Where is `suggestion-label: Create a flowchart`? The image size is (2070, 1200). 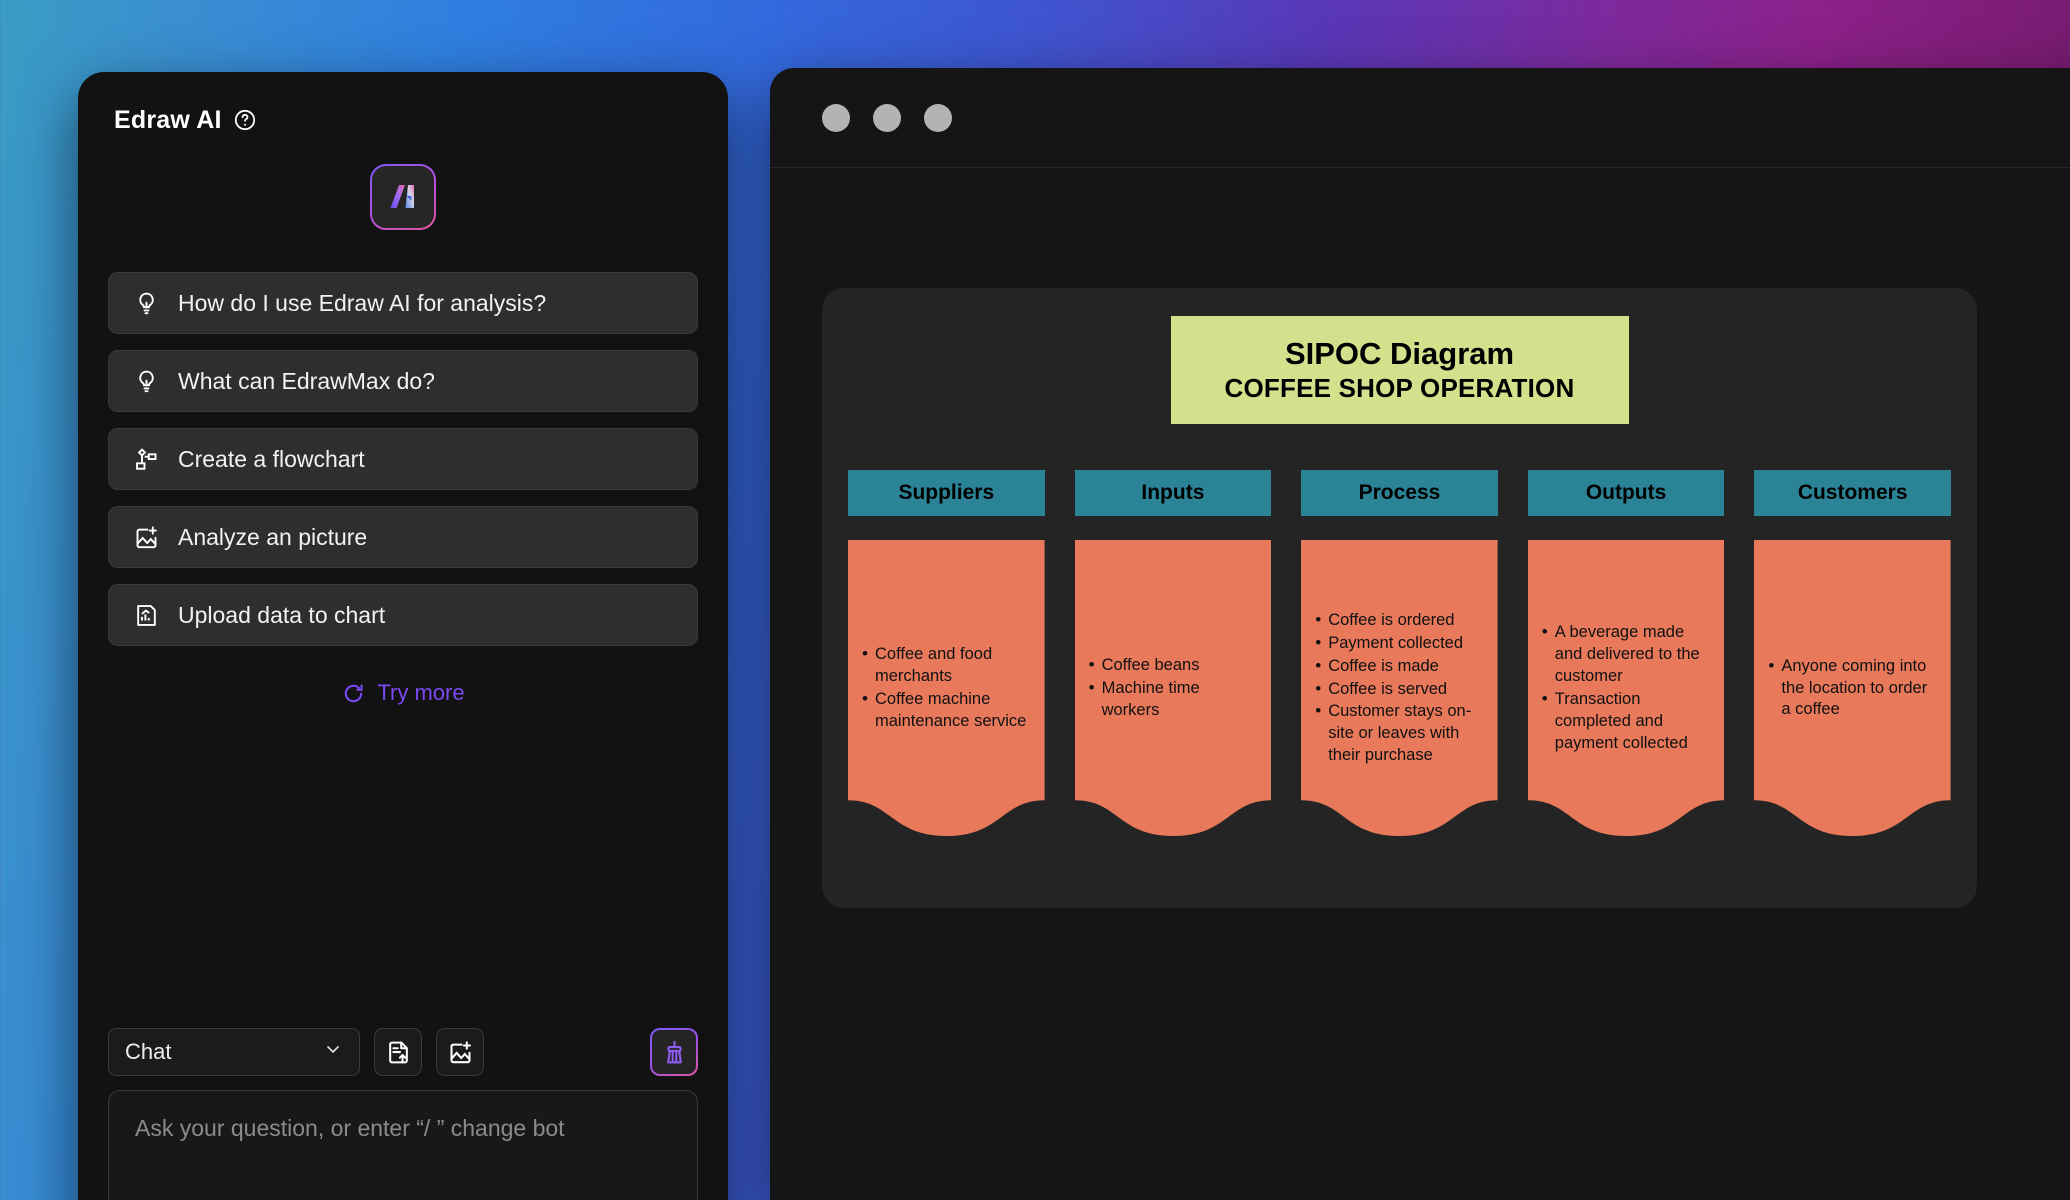
suggestion-label: Create a flowchart is located at coordinates (271, 458).